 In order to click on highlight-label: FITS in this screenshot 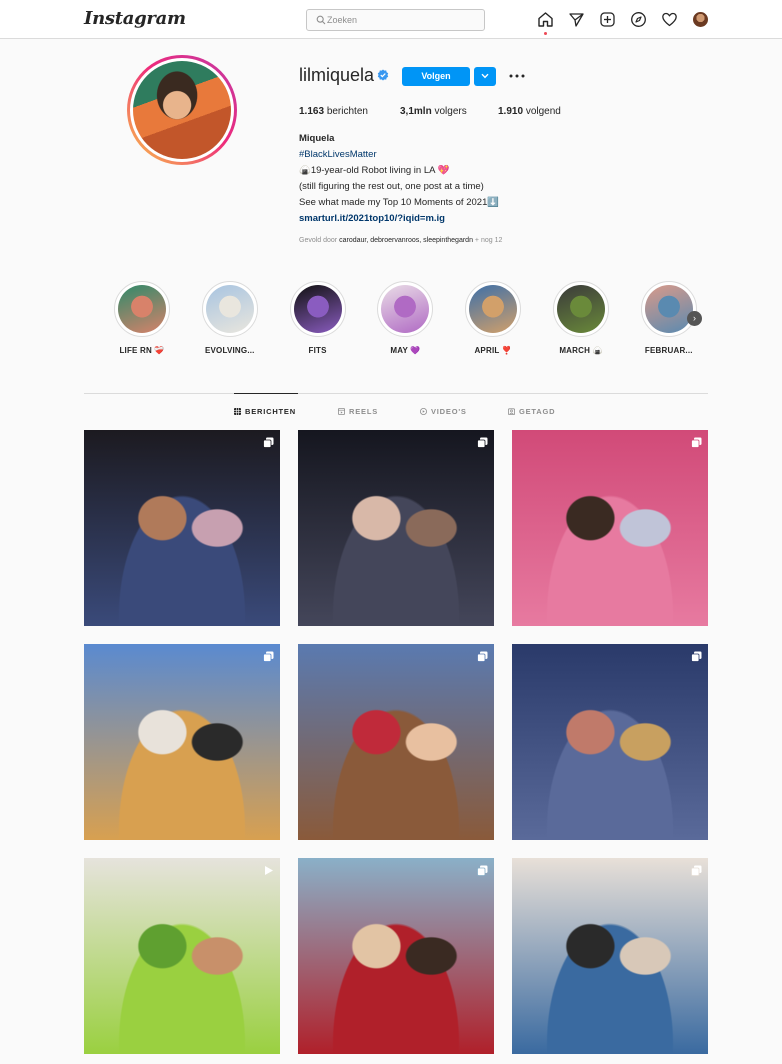, I will do `click(317, 350)`.